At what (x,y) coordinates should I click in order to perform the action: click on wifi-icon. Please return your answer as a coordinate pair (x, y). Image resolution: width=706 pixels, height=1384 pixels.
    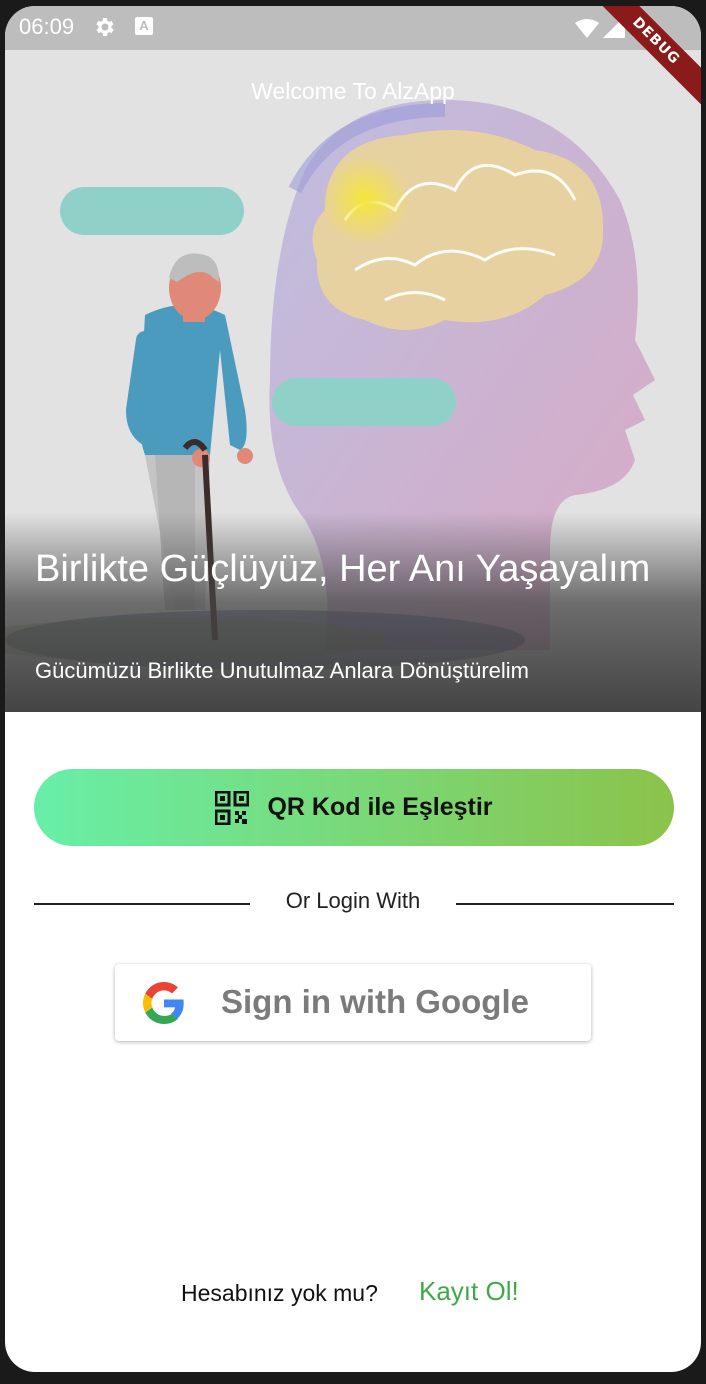
    Looking at the image, I should click on (587, 28).